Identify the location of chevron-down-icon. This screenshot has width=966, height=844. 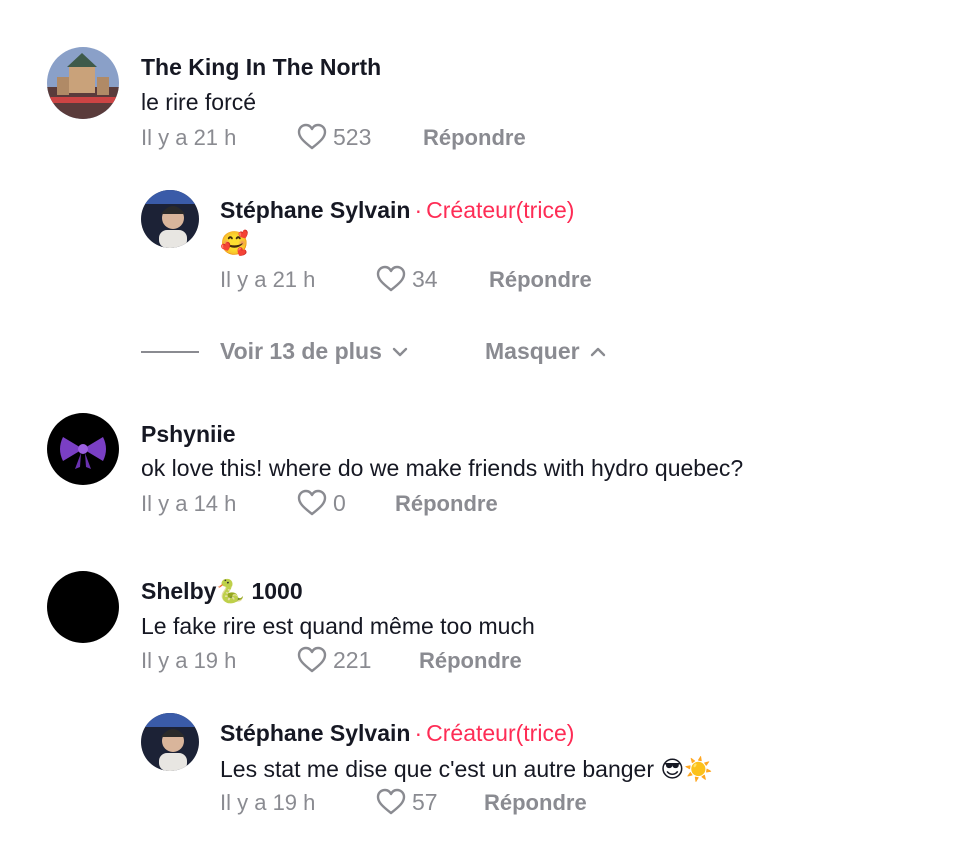
(400, 351).